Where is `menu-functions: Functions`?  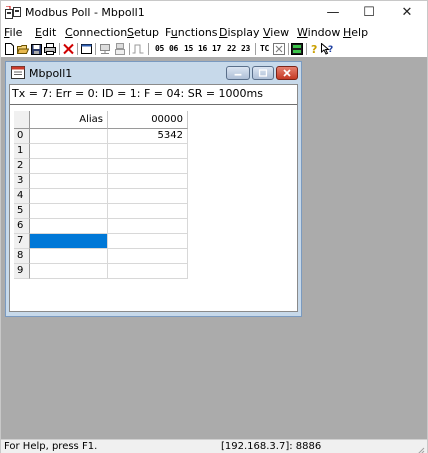
menu-functions: Functions is located at coordinates (191, 32).